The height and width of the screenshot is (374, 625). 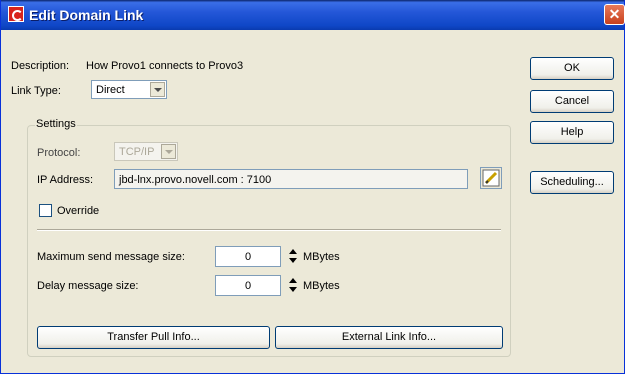 I want to click on description-value: How Provo1 connects to Provo3, so click(x=165, y=66).